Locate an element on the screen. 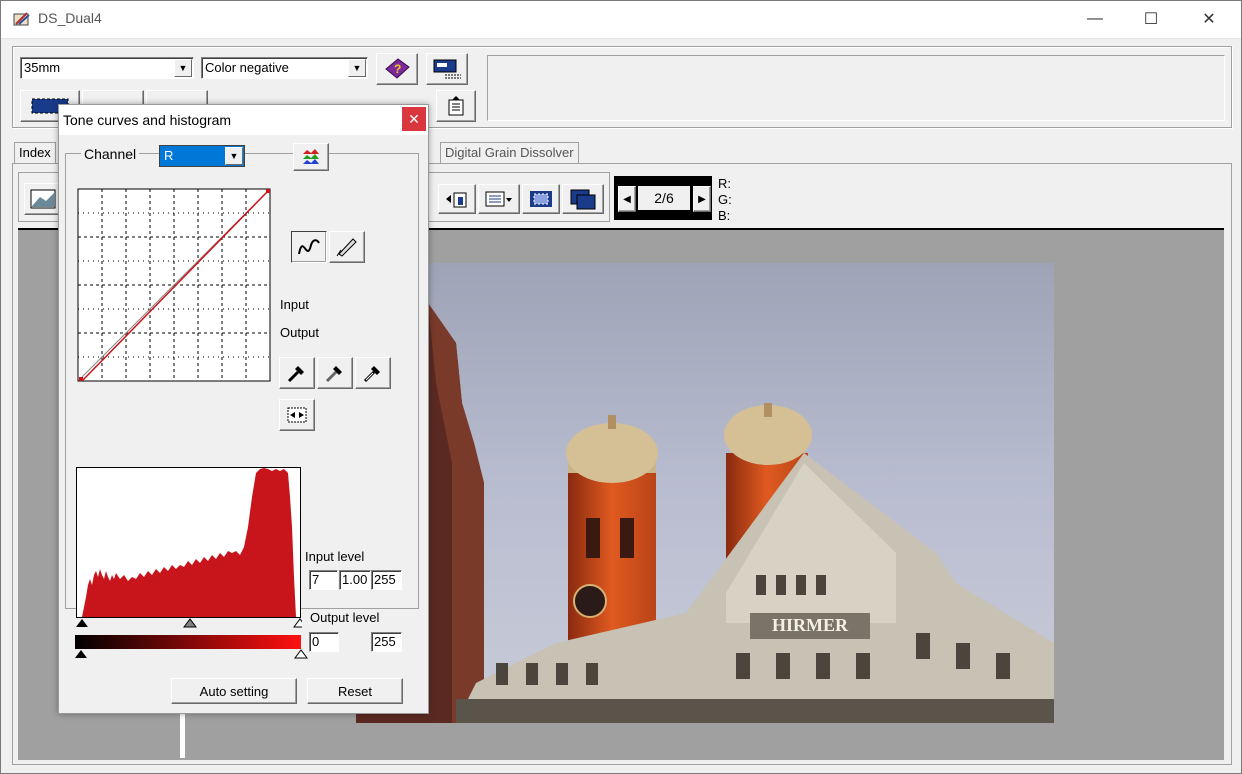 The image size is (1242, 774). monitor-list-icon is located at coordinates (447, 69).